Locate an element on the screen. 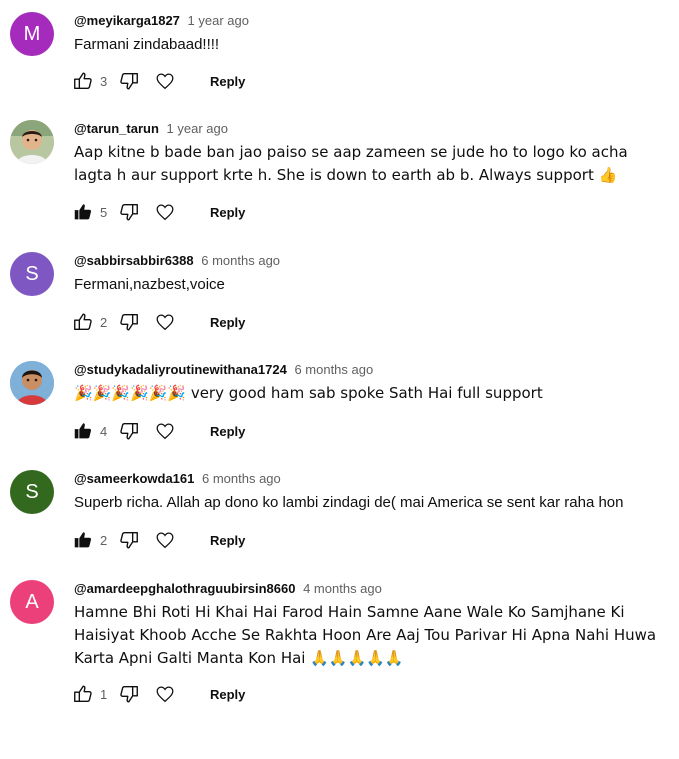  comment-header: @meyikarga1827 1 year ago is located at coordinates (161, 21).